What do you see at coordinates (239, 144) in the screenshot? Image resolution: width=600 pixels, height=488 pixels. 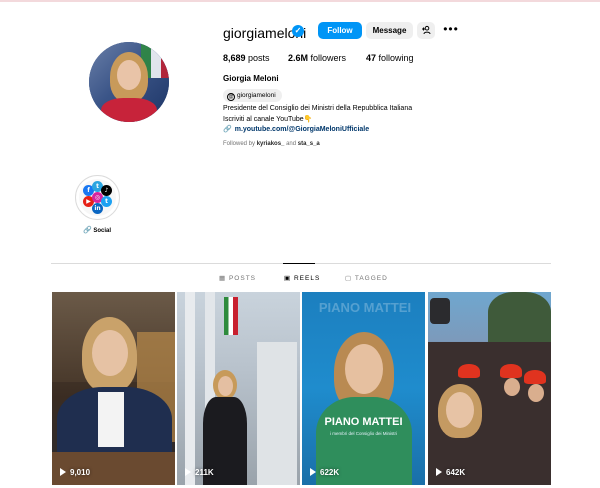 I see `followed-by-prefix: Followed by` at bounding box center [239, 144].